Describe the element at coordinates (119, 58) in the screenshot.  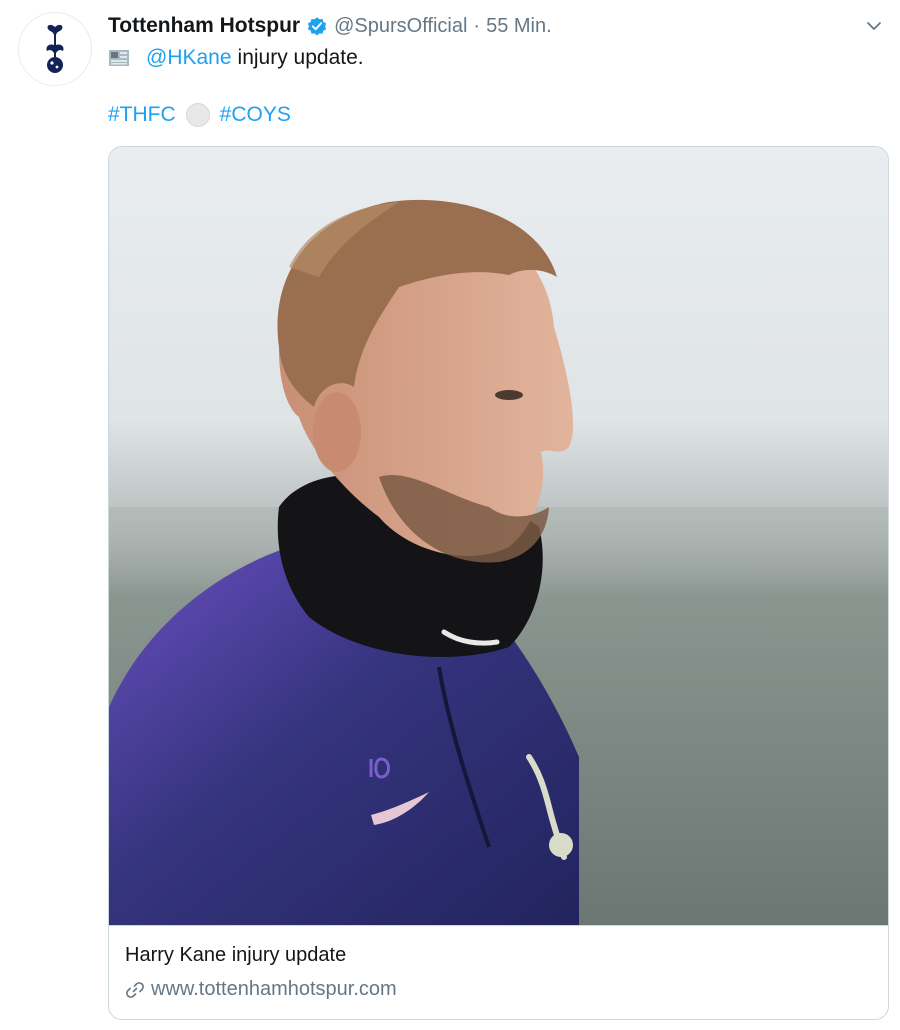
I see `newspaper-icon` at that location.